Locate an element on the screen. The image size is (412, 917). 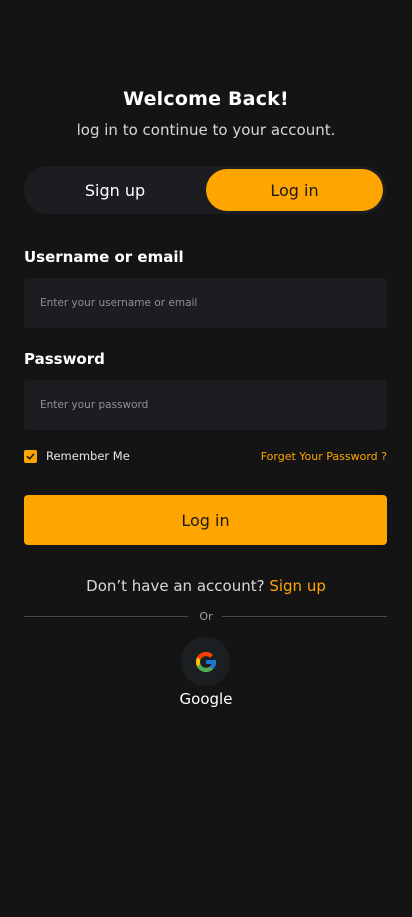
google-logo-icon is located at coordinates (205, 661).